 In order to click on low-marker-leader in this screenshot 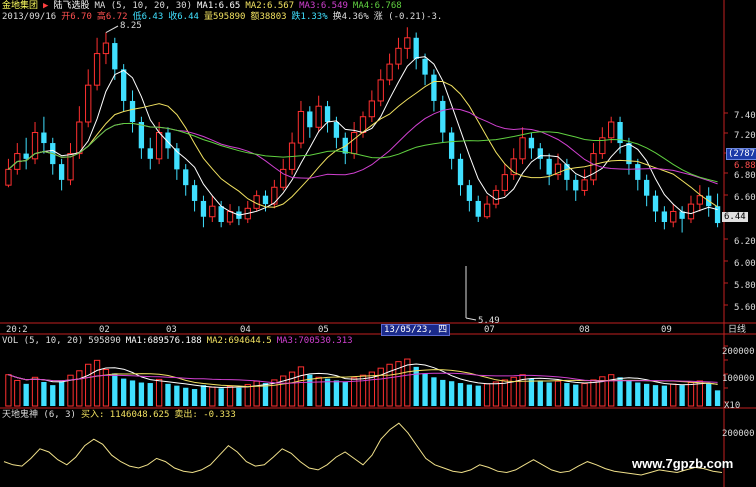, I will do `click(471, 319)`.